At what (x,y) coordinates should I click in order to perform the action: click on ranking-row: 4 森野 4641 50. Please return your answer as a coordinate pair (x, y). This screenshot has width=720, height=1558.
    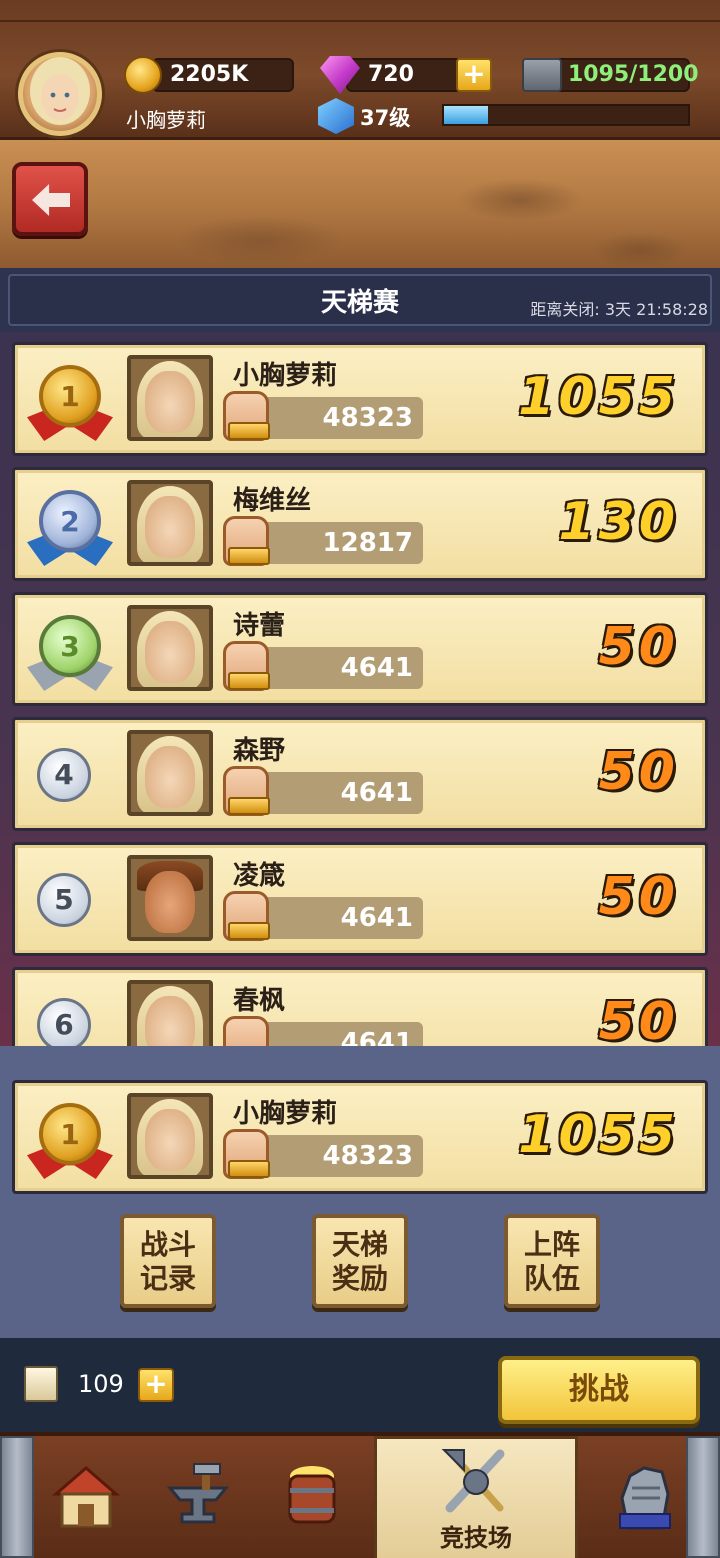
    Looking at the image, I should click on (360, 774).